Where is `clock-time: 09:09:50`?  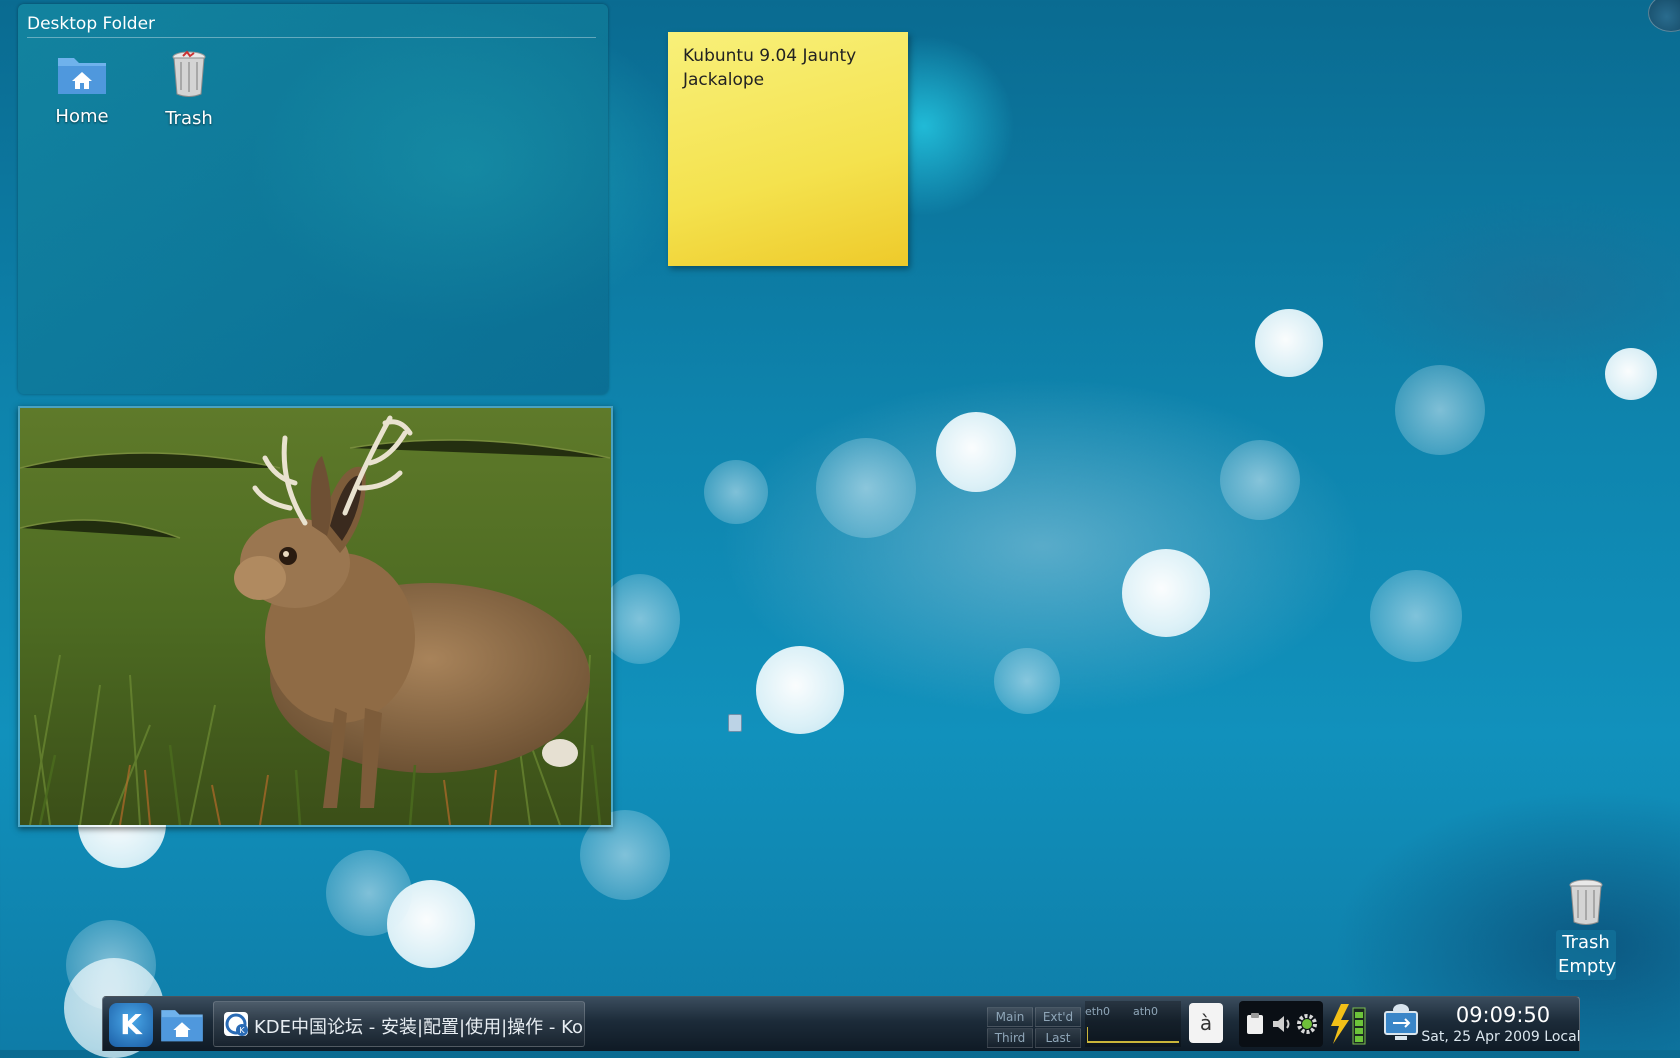
clock-time: 09:09:50 is located at coordinates (1503, 1015).